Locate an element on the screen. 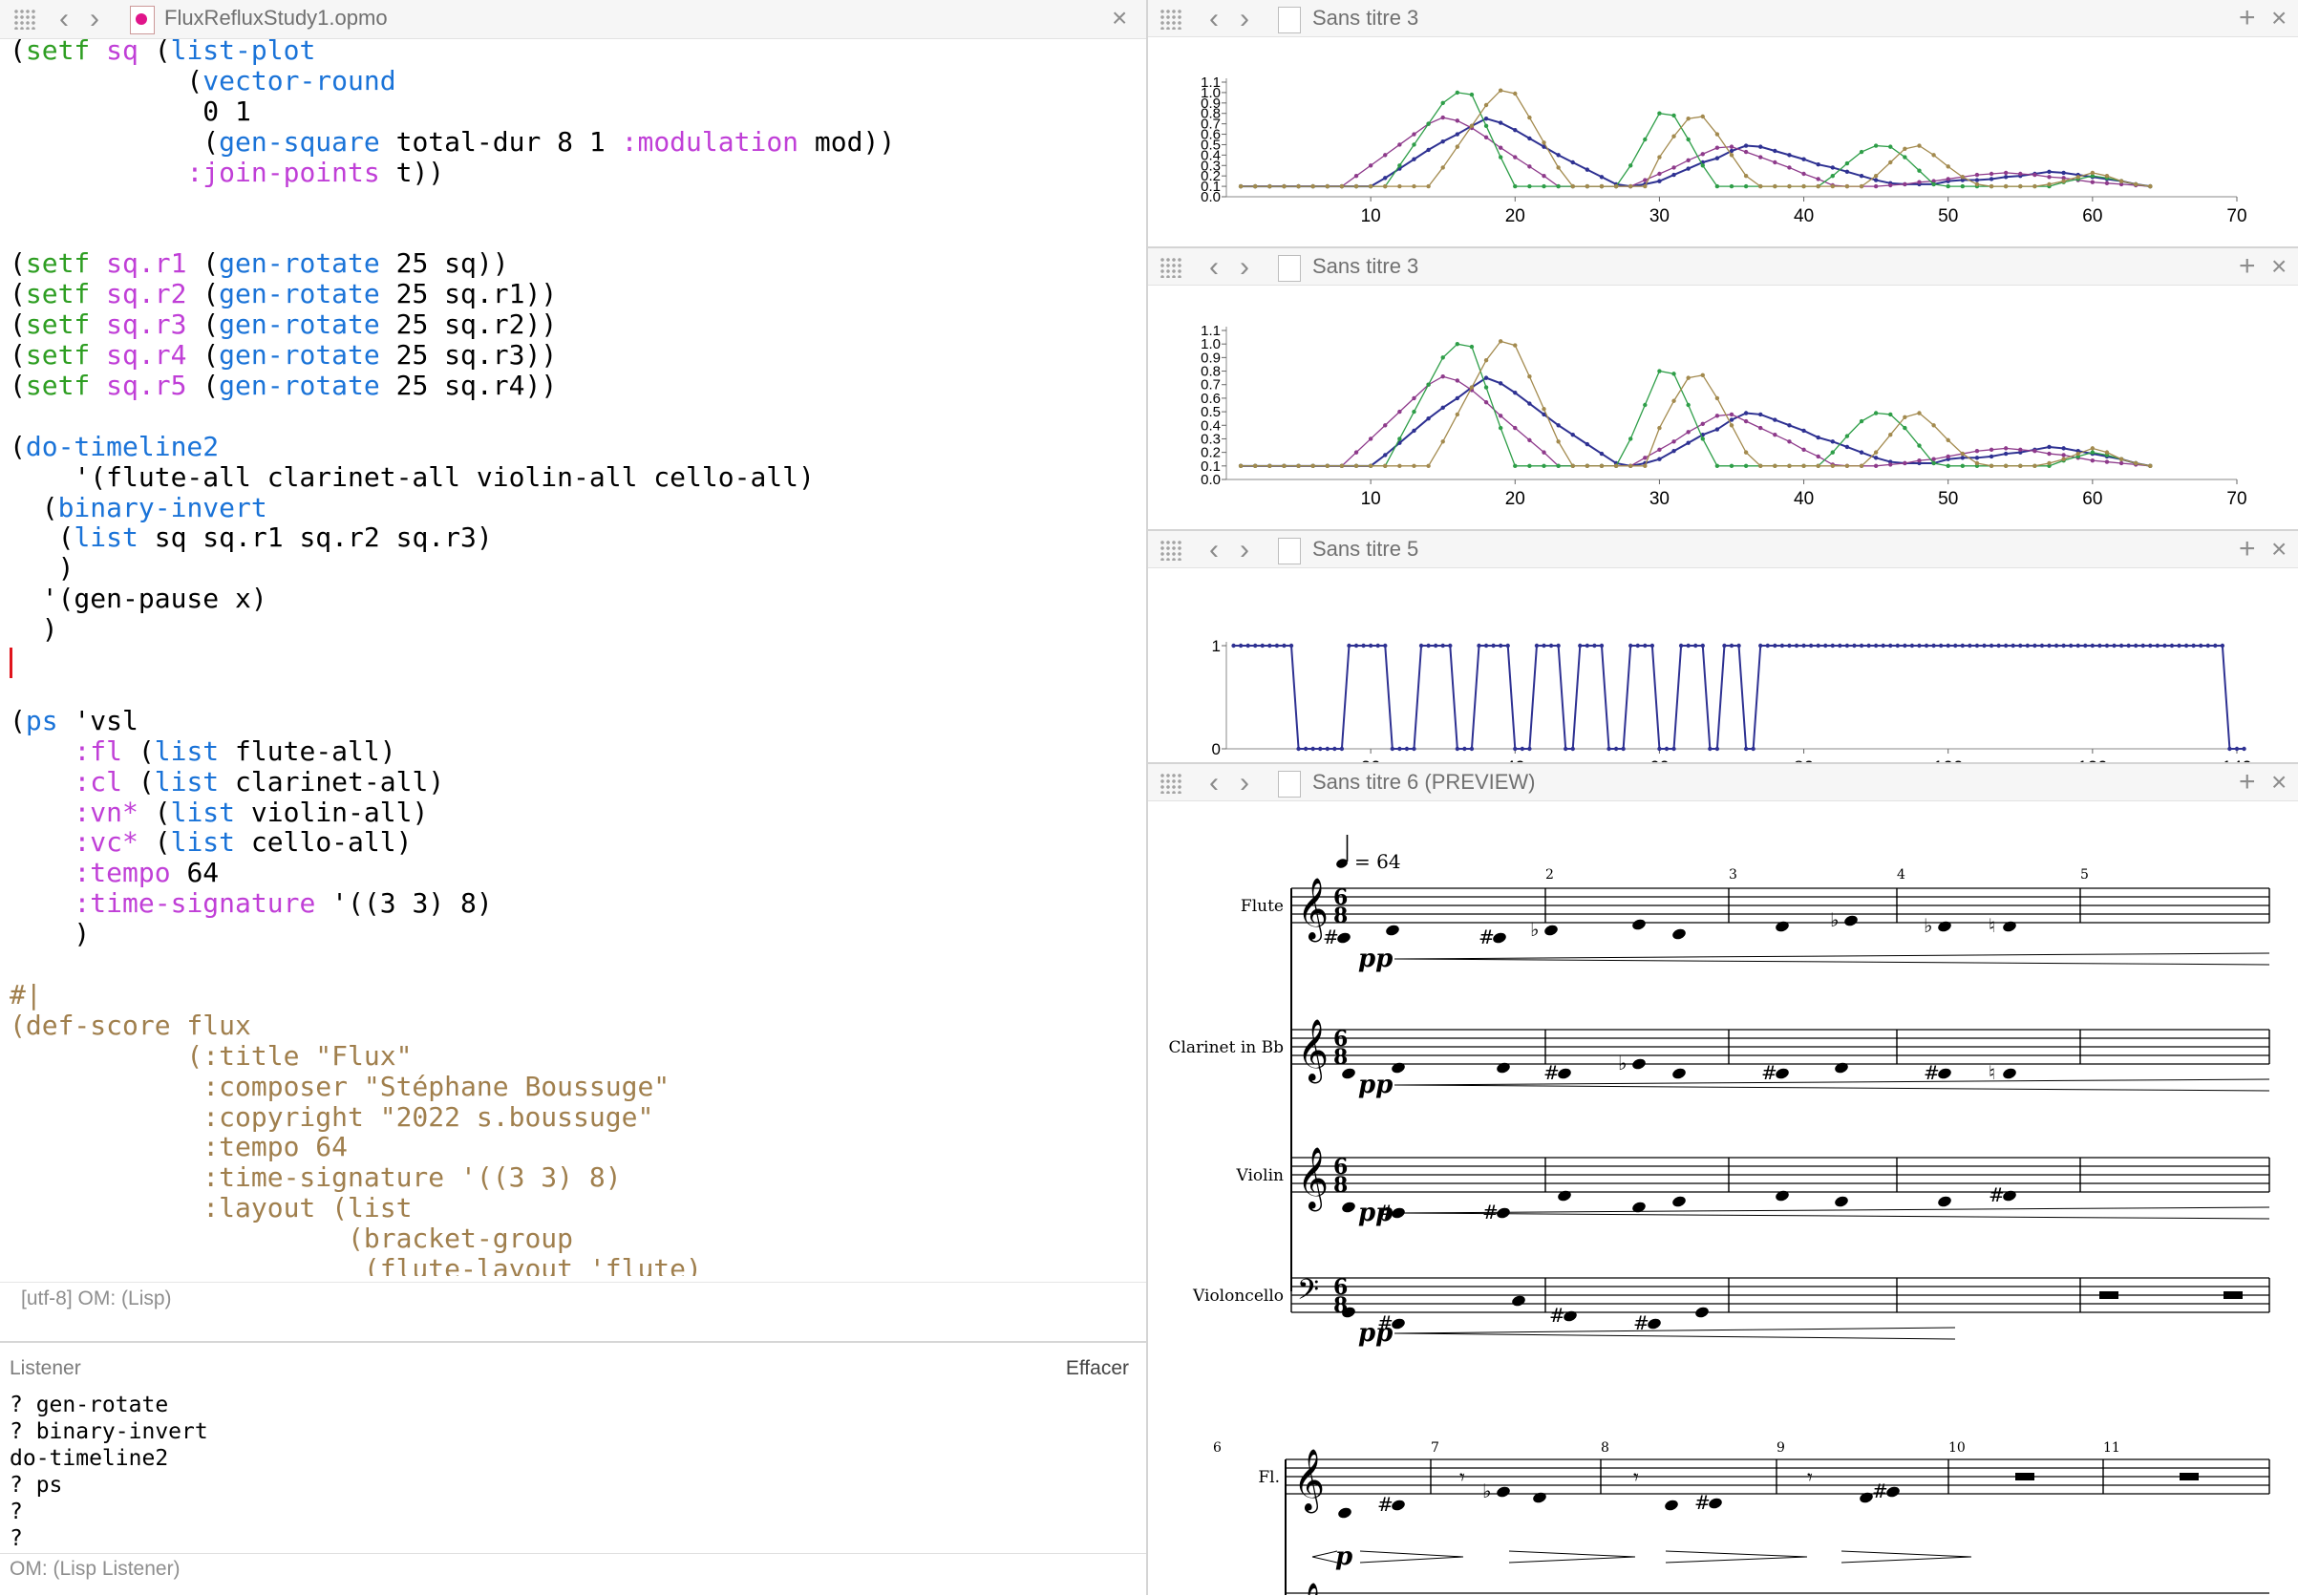 The image size is (2298, 1596). x-tick-label: 50 is located at coordinates (1948, 499).